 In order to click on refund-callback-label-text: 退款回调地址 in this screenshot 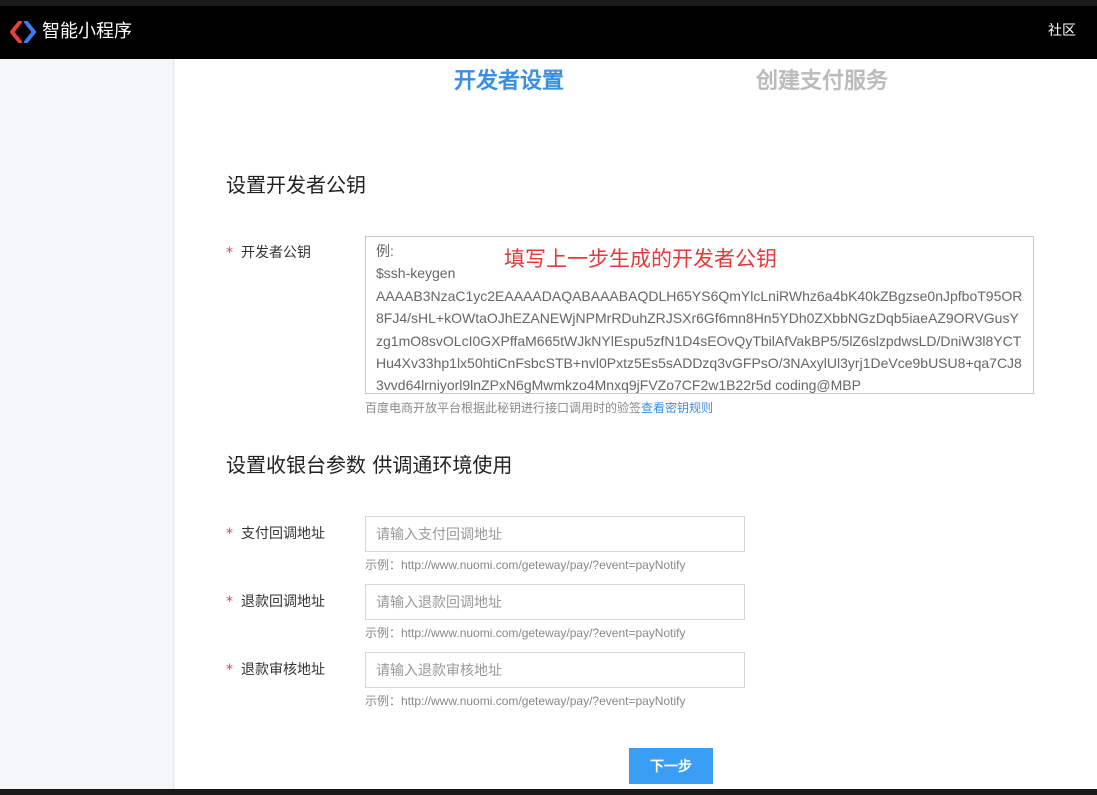, I will do `click(283, 602)`.